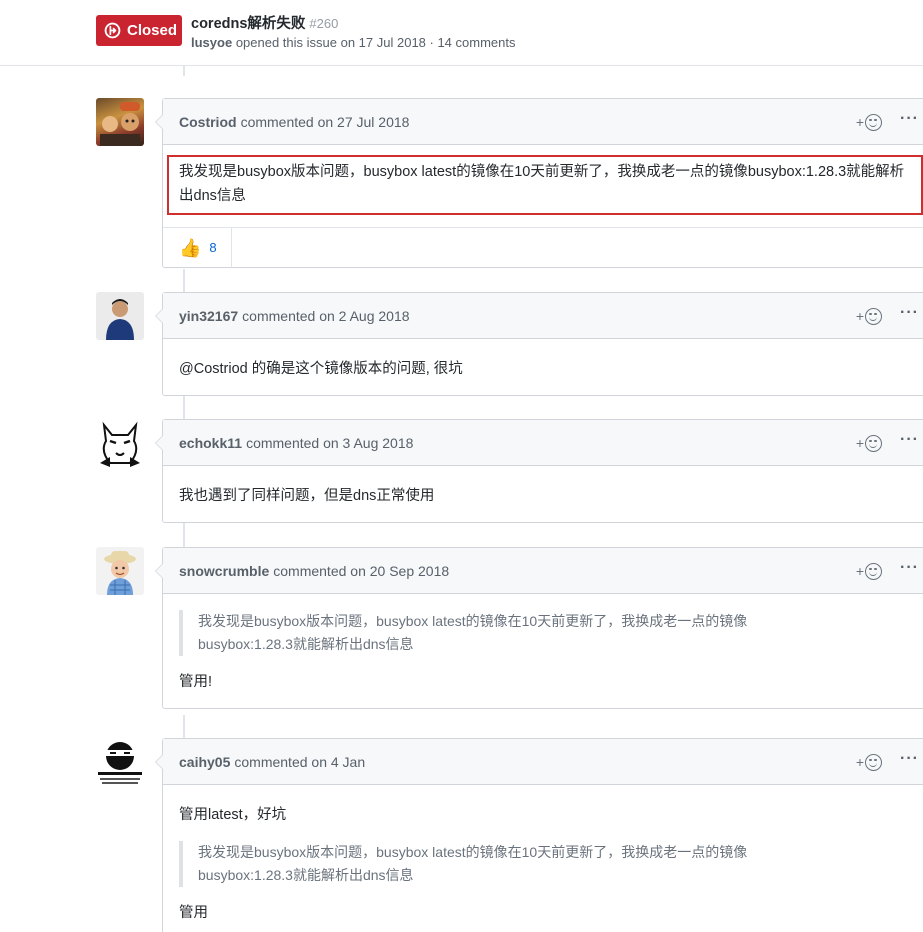 The height and width of the screenshot is (932, 923). What do you see at coordinates (208, 122) in the screenshot?
I see `comment-author: Costriod` at bounding box center [208, 122].